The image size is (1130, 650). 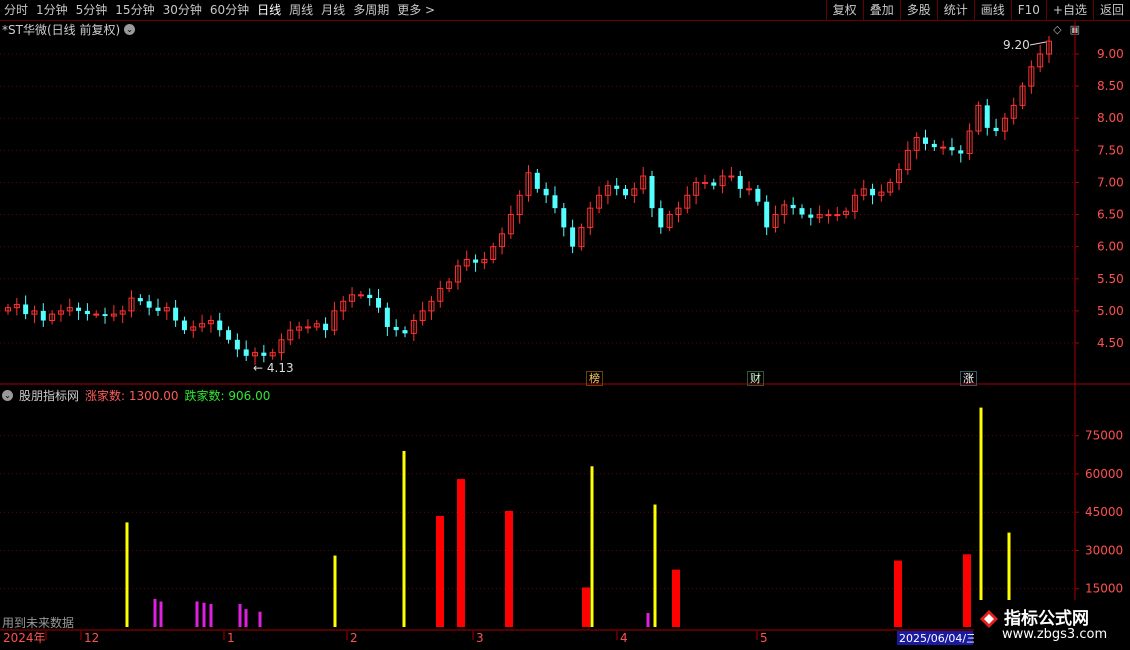 What do you see at coordinates (1046, 619) in the screenshot?
I see `logo-text: 指标公式网` at bounding box center [1046, 619].